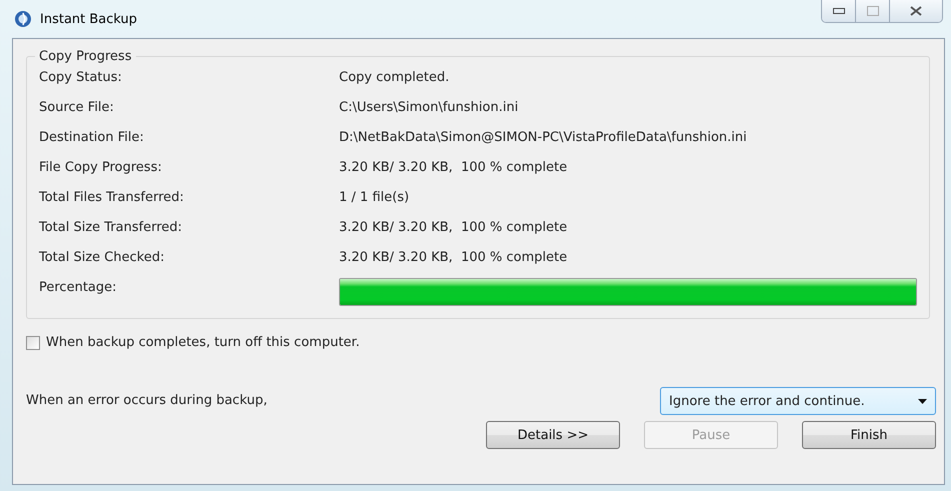 The width and height of the screenshot is (951, 491). Describe the element at coordinates (394, 78) in the screenshot. I see `field-value: Copy completed.` at that location.